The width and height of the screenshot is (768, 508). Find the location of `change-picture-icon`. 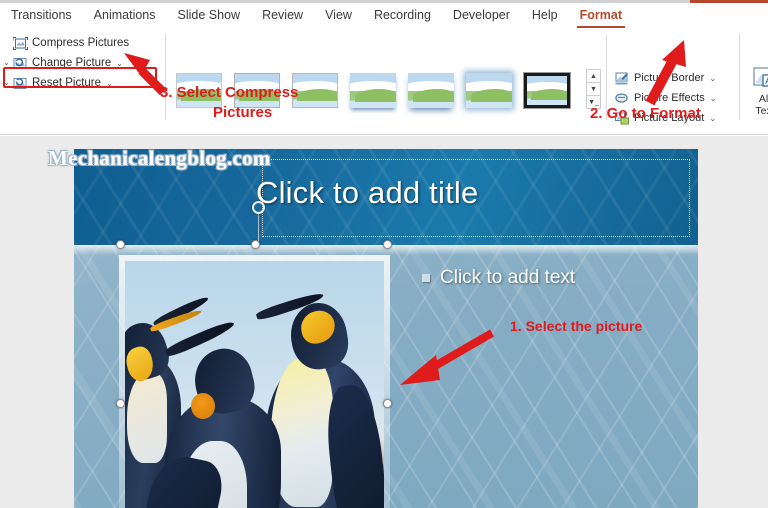

change-picture-icon is located at coordinates (20, 63).